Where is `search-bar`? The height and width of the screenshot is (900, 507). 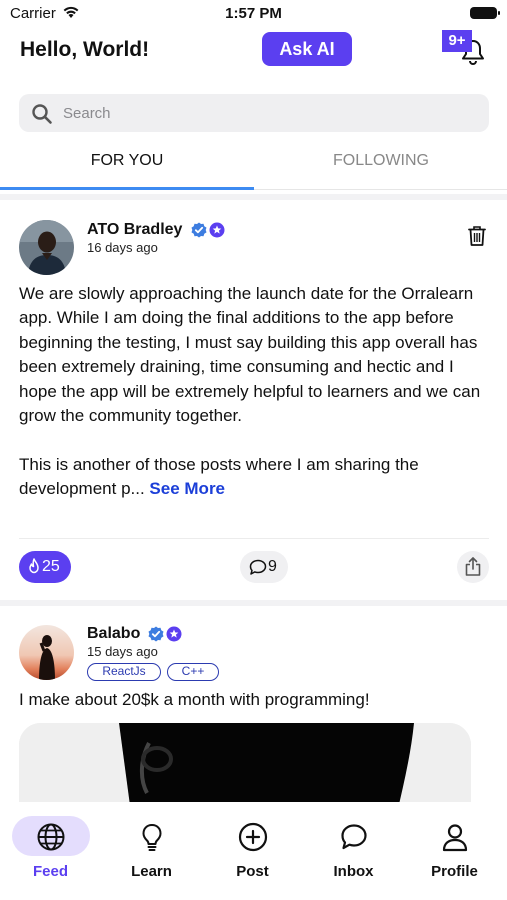 search-bar is located at coordinates (254, 113).